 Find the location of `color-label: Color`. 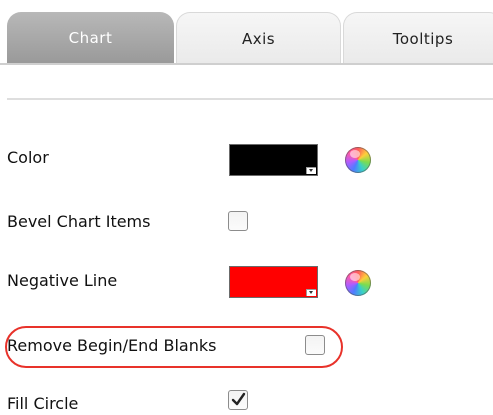

color-label: Color is located at coordinates (28, 157).